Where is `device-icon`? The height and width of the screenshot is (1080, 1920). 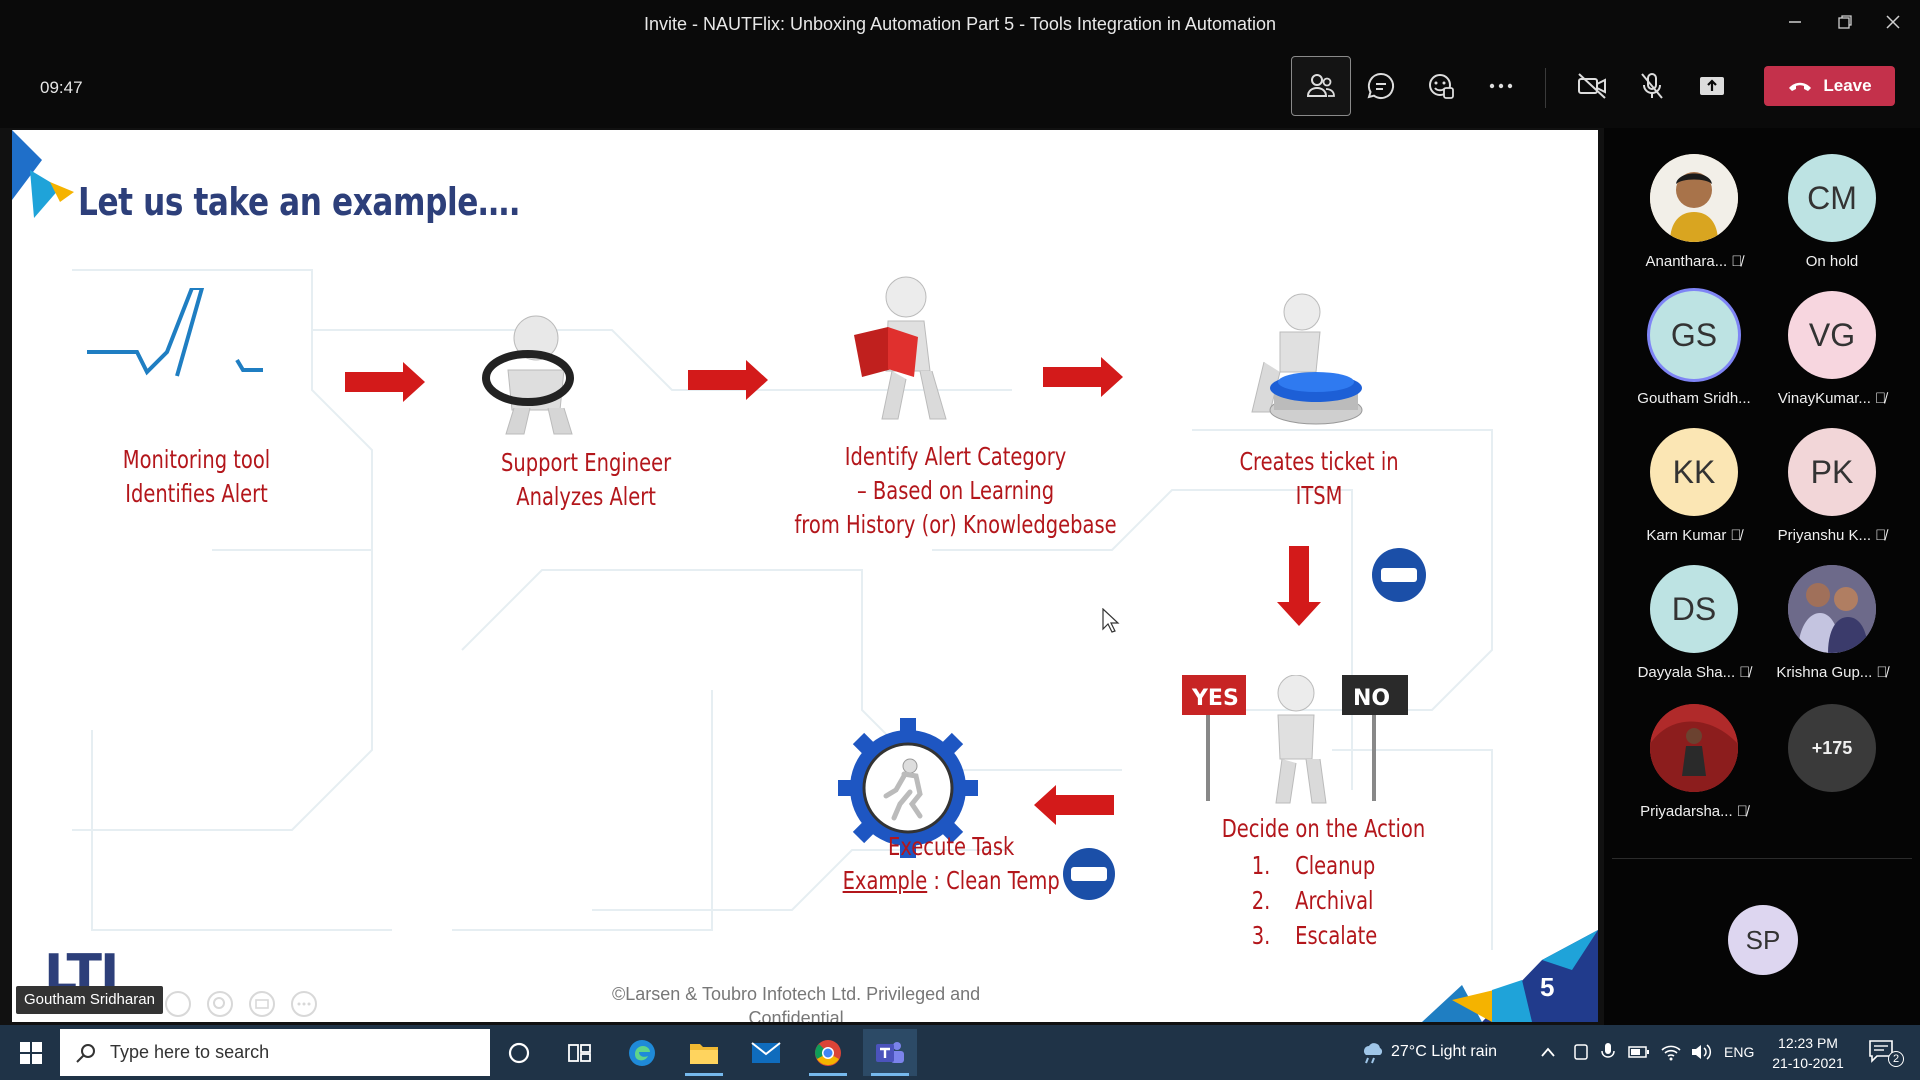 device-icon is located at coordinates (1581, 1052).